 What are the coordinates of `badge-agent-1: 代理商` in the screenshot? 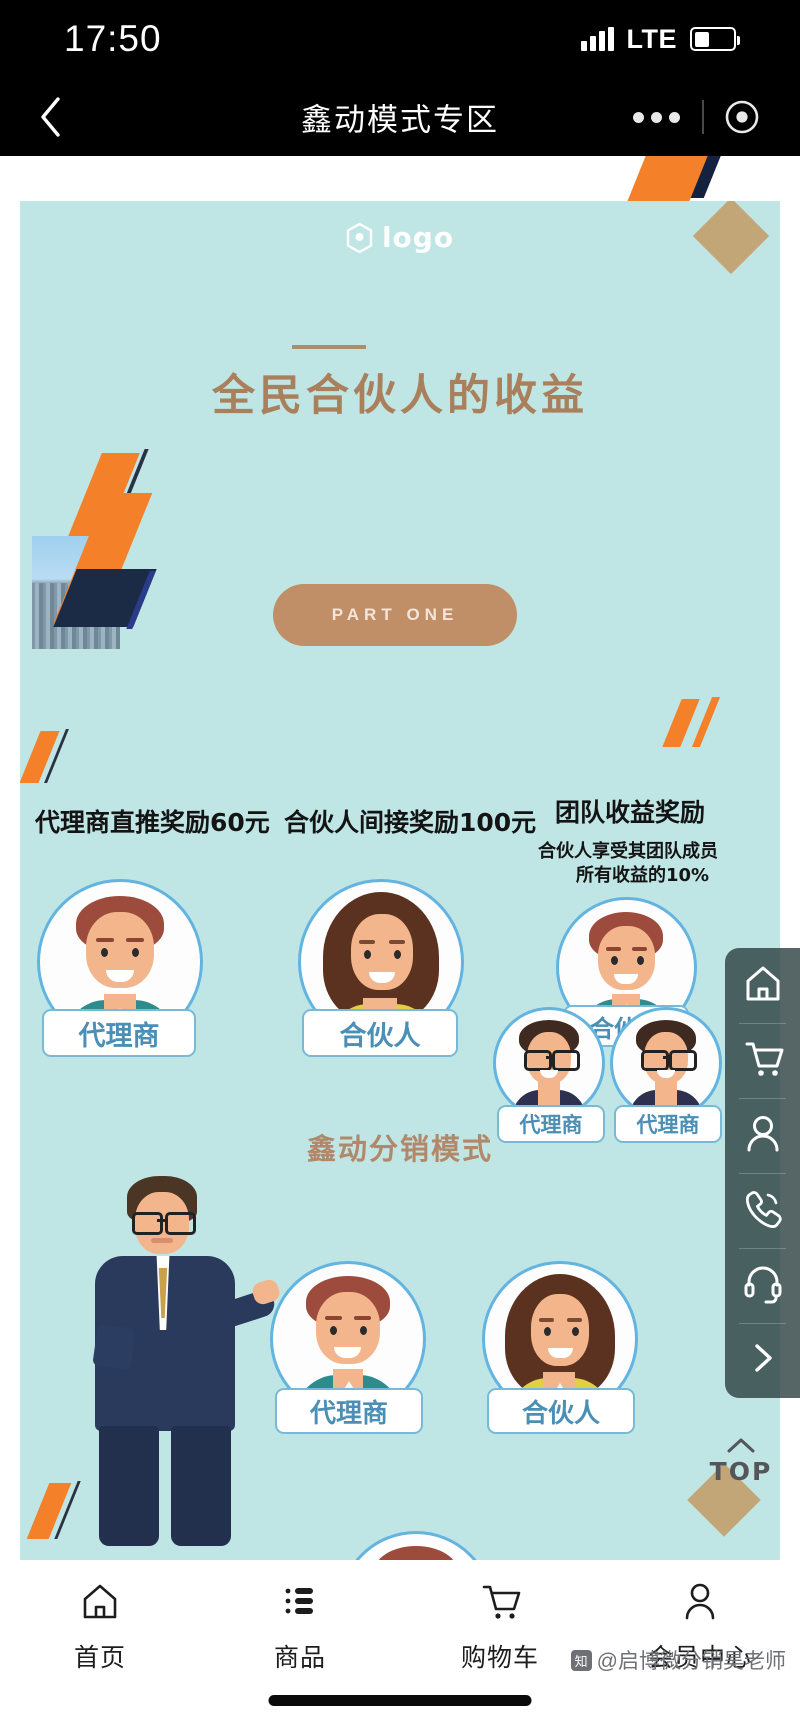 It's located at (119, 1033).